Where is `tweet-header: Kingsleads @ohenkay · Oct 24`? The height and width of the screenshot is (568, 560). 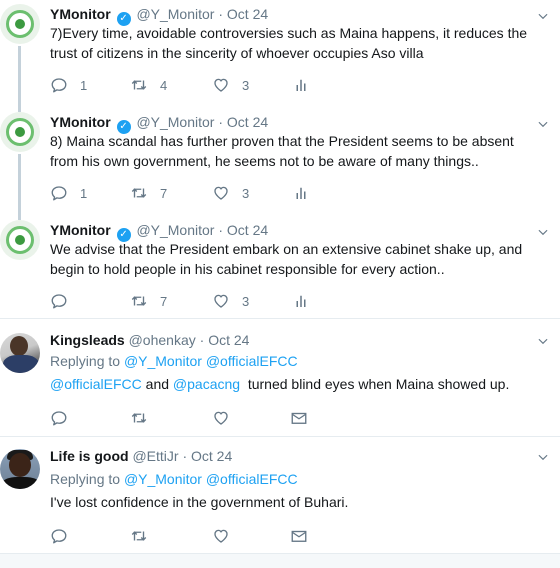
tweet-header: Kingsleads @ohenkay · Oct 24 is located at coordinates (149, 340).